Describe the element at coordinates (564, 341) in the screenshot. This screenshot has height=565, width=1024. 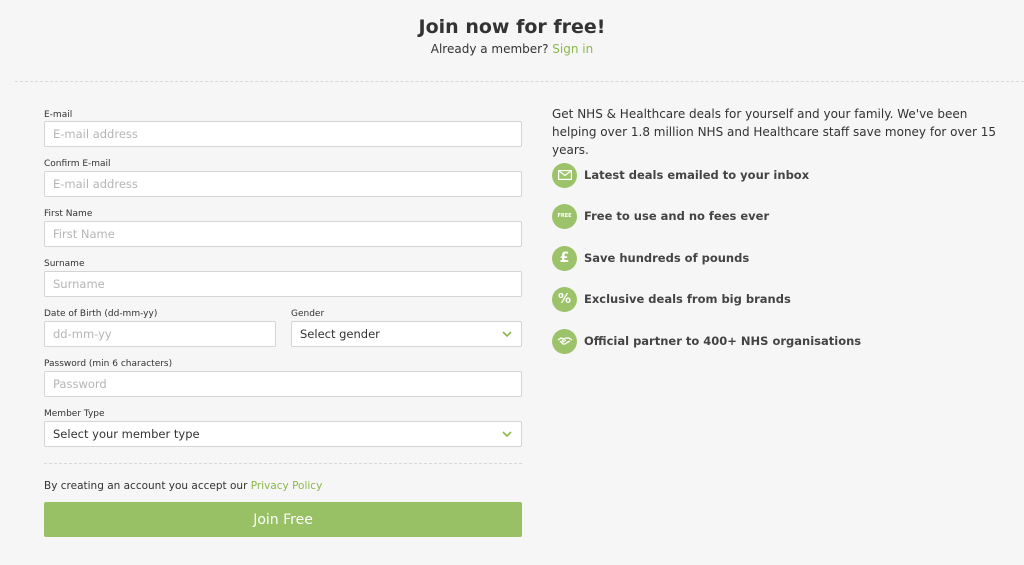
I see `handshake-icon` at that location.